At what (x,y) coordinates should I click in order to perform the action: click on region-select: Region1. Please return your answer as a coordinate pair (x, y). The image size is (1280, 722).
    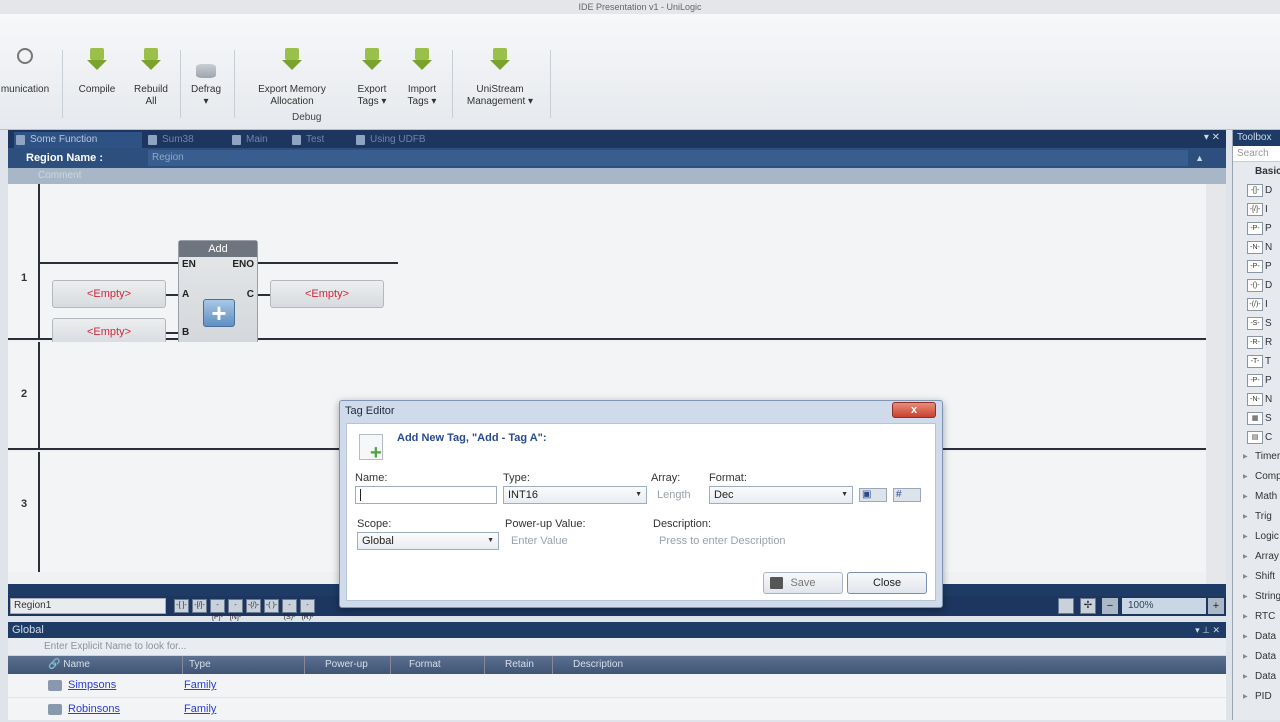
    Looking at the image, I should click on (88, 606).